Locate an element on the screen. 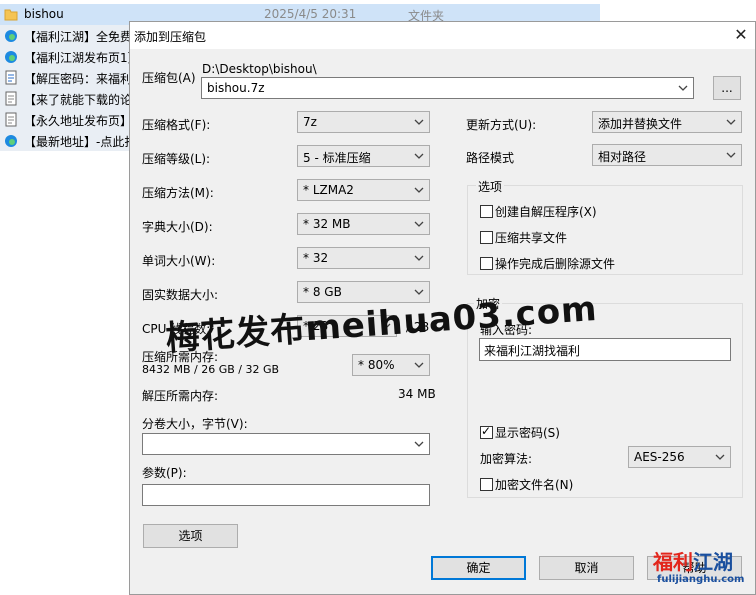 The image size is (756, 595). dict-label: 字典大小(D): is located at coordinates (177, 227).